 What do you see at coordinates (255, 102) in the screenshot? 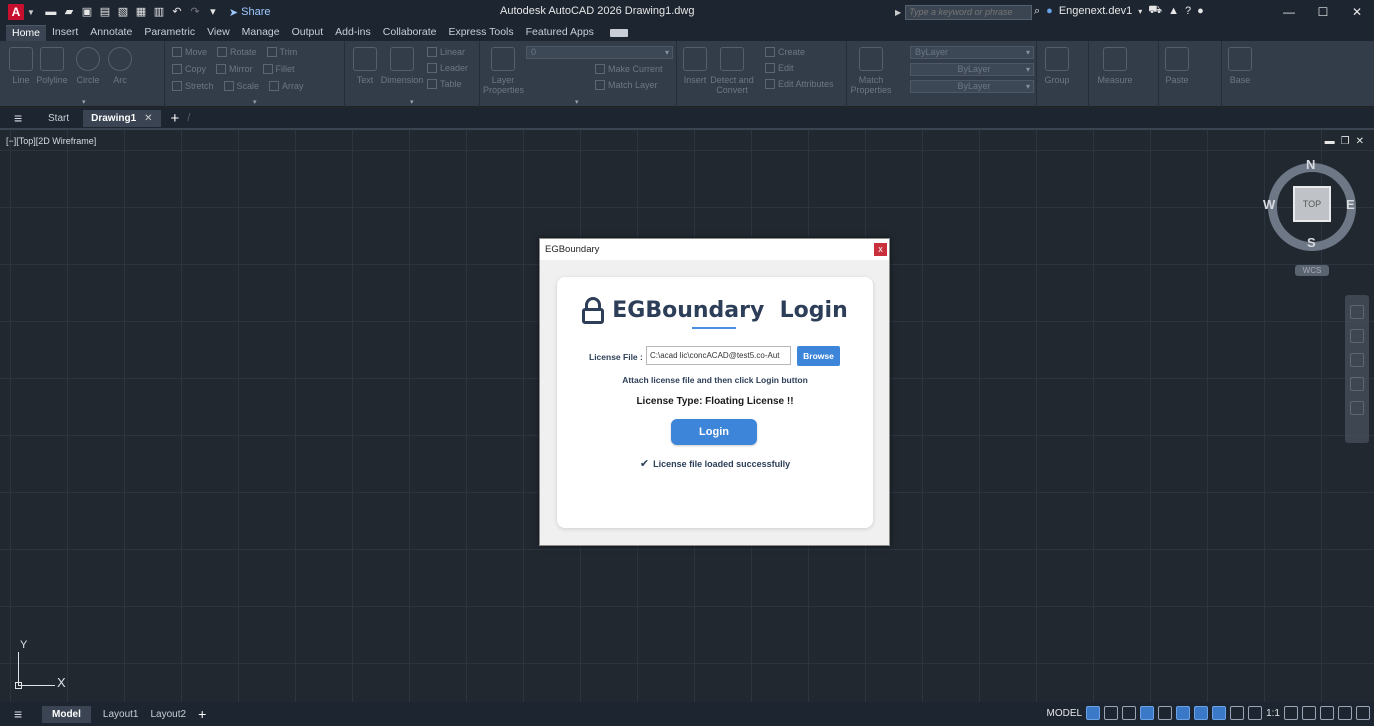
I see `modify-expand-icon: ▾` at bounding box center [255, 102].